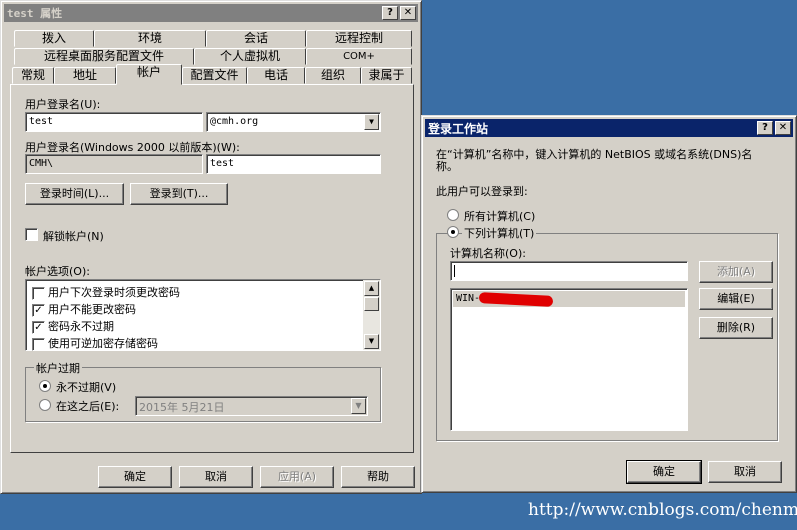 The width and height of the screenshot is (797, 530). Describe the element at coordinates (92, 309) in the screenshot. I see `option-label: 用户不能更改密码` at that location.